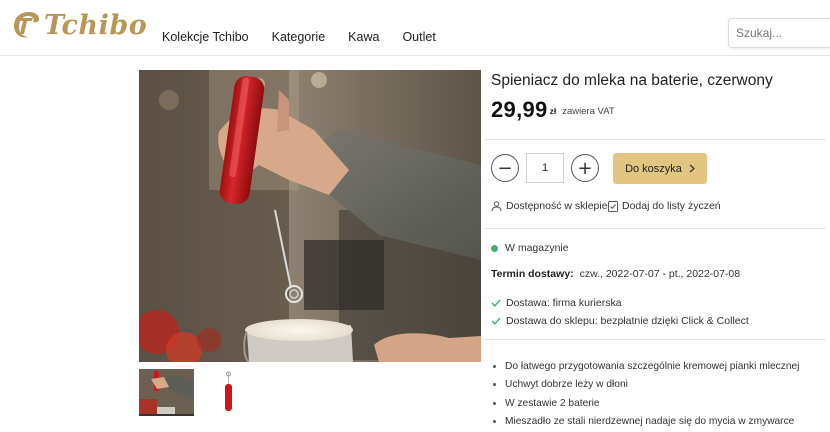 This screenshot has height=432, width=830. What do you see at coordinates (537, 248) in the screenshot?
I see `stock-status-label: W magazynie` at bounding box center [537, 248].